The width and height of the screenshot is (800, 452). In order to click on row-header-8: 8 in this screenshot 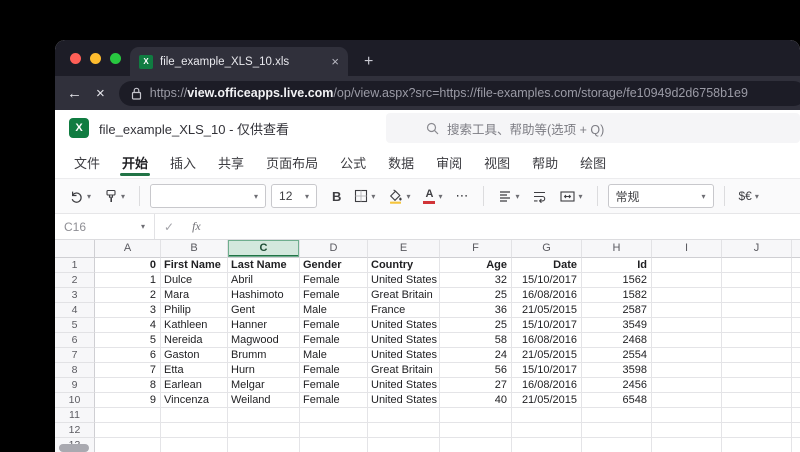, I will do `click(75, 370)`.